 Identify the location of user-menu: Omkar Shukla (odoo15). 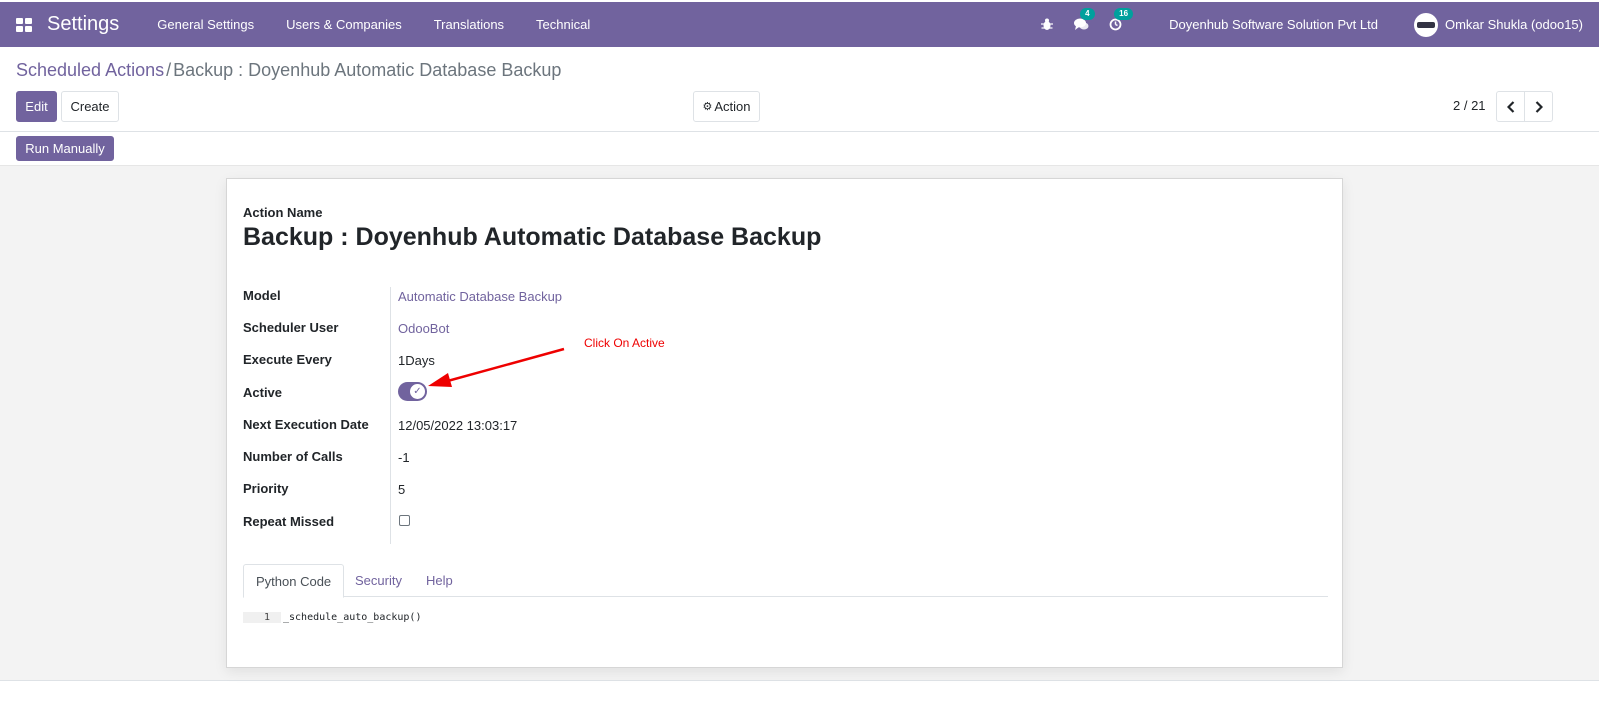
(1498, 24).